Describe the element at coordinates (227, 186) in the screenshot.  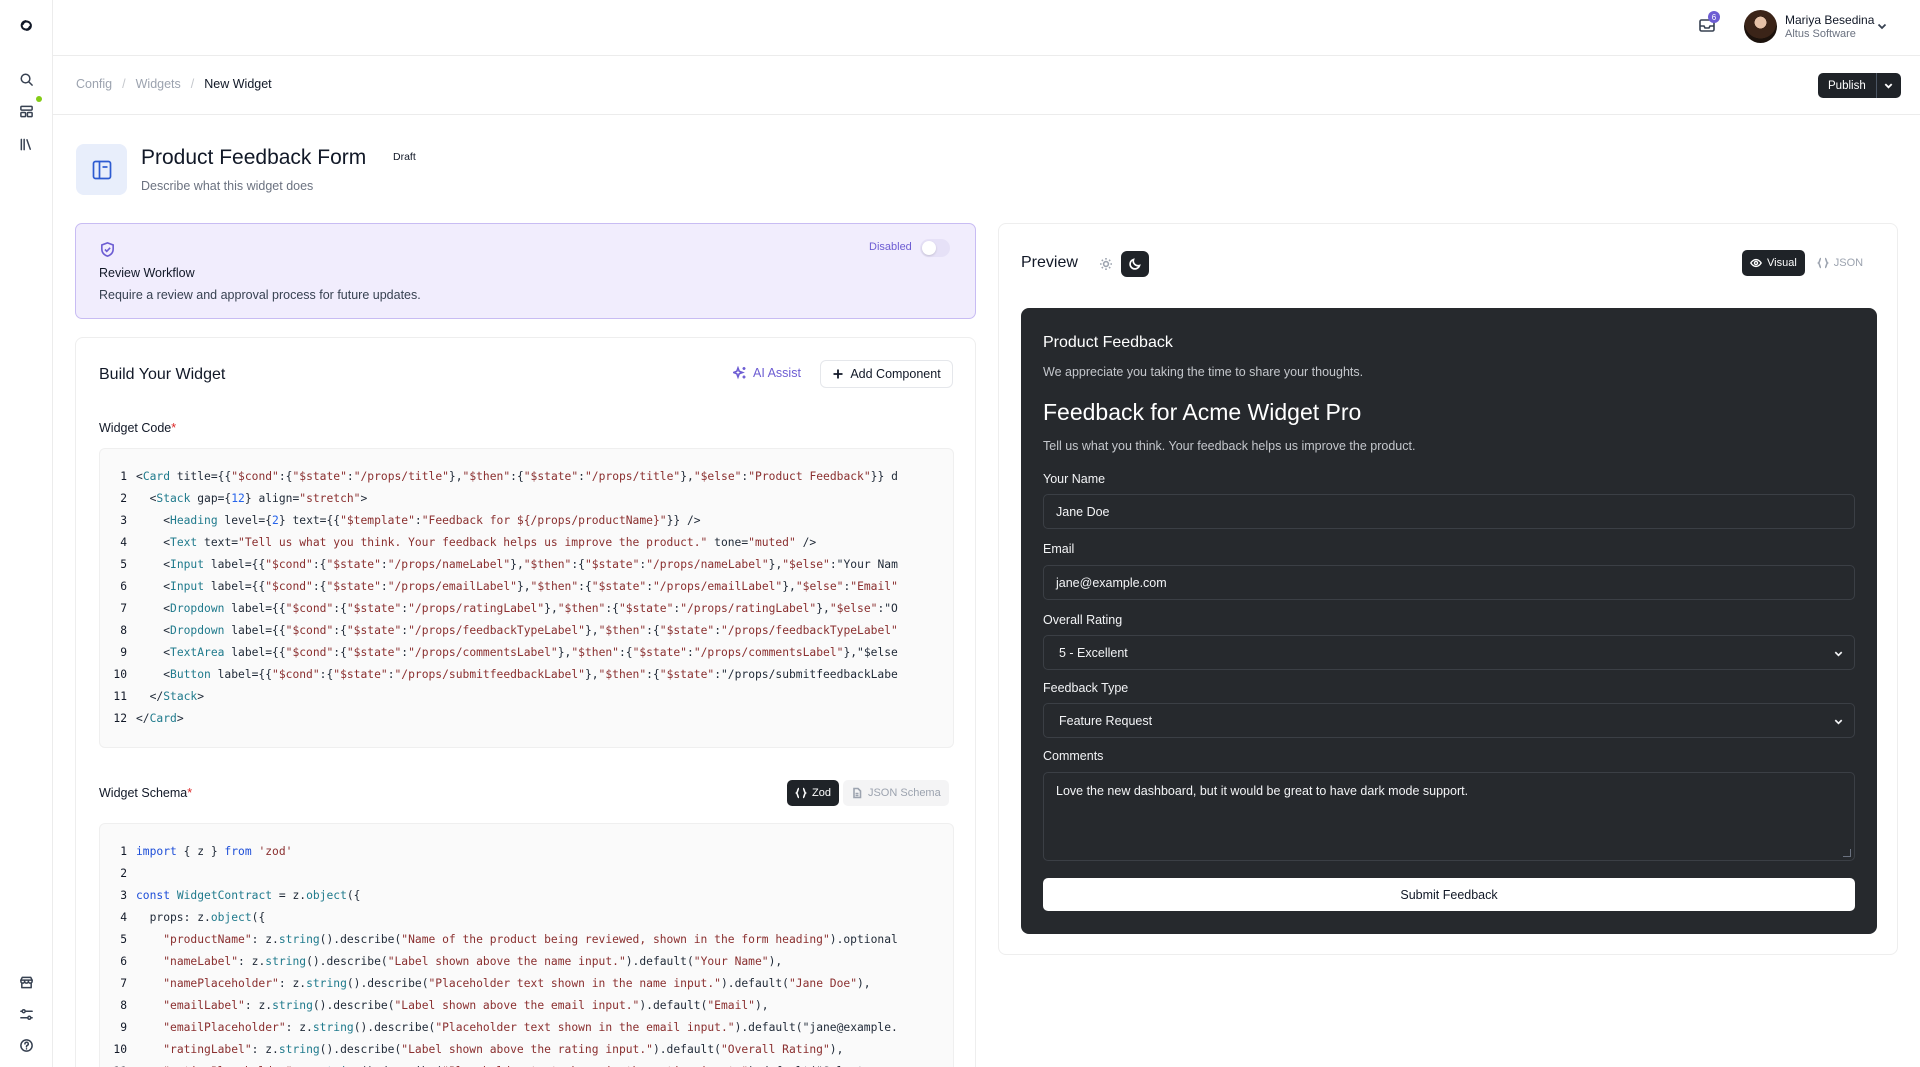
I see `widget-description-field: Describe what this widget does` at that location.